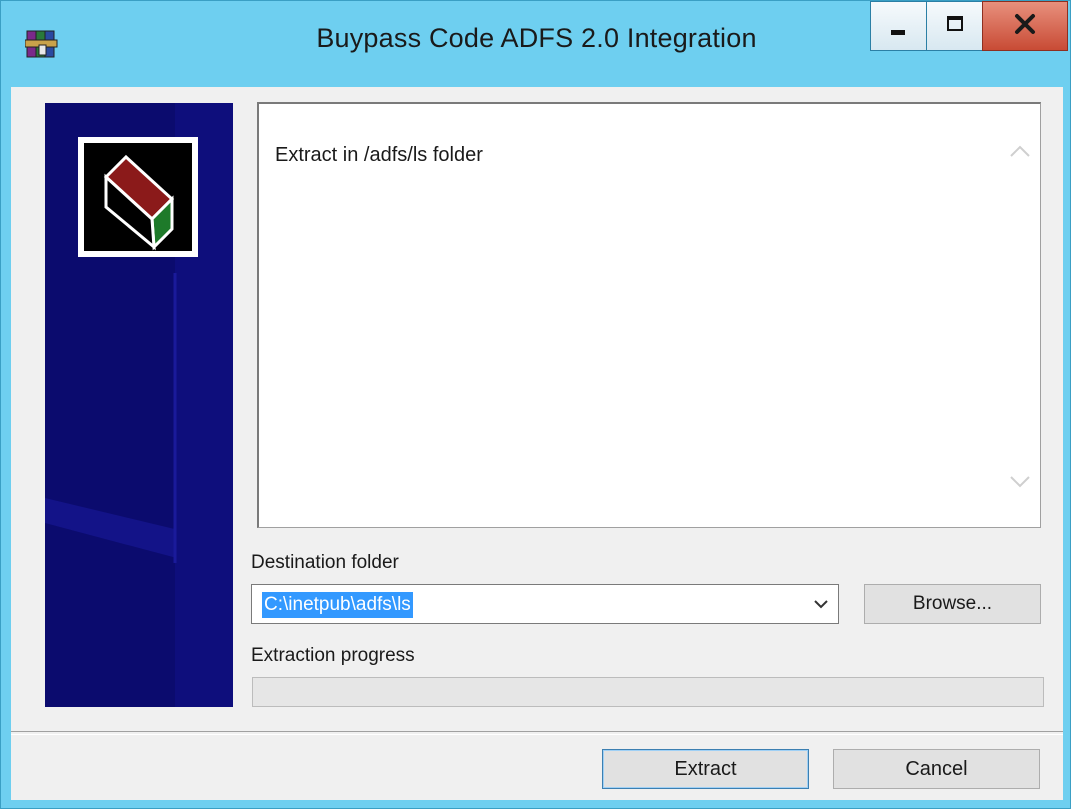 The width and height of the screenshot is (1071, 809). Describe the element at coordinates (648, 692) in the screenshot. I see `extraction-progress-bar` at that location.